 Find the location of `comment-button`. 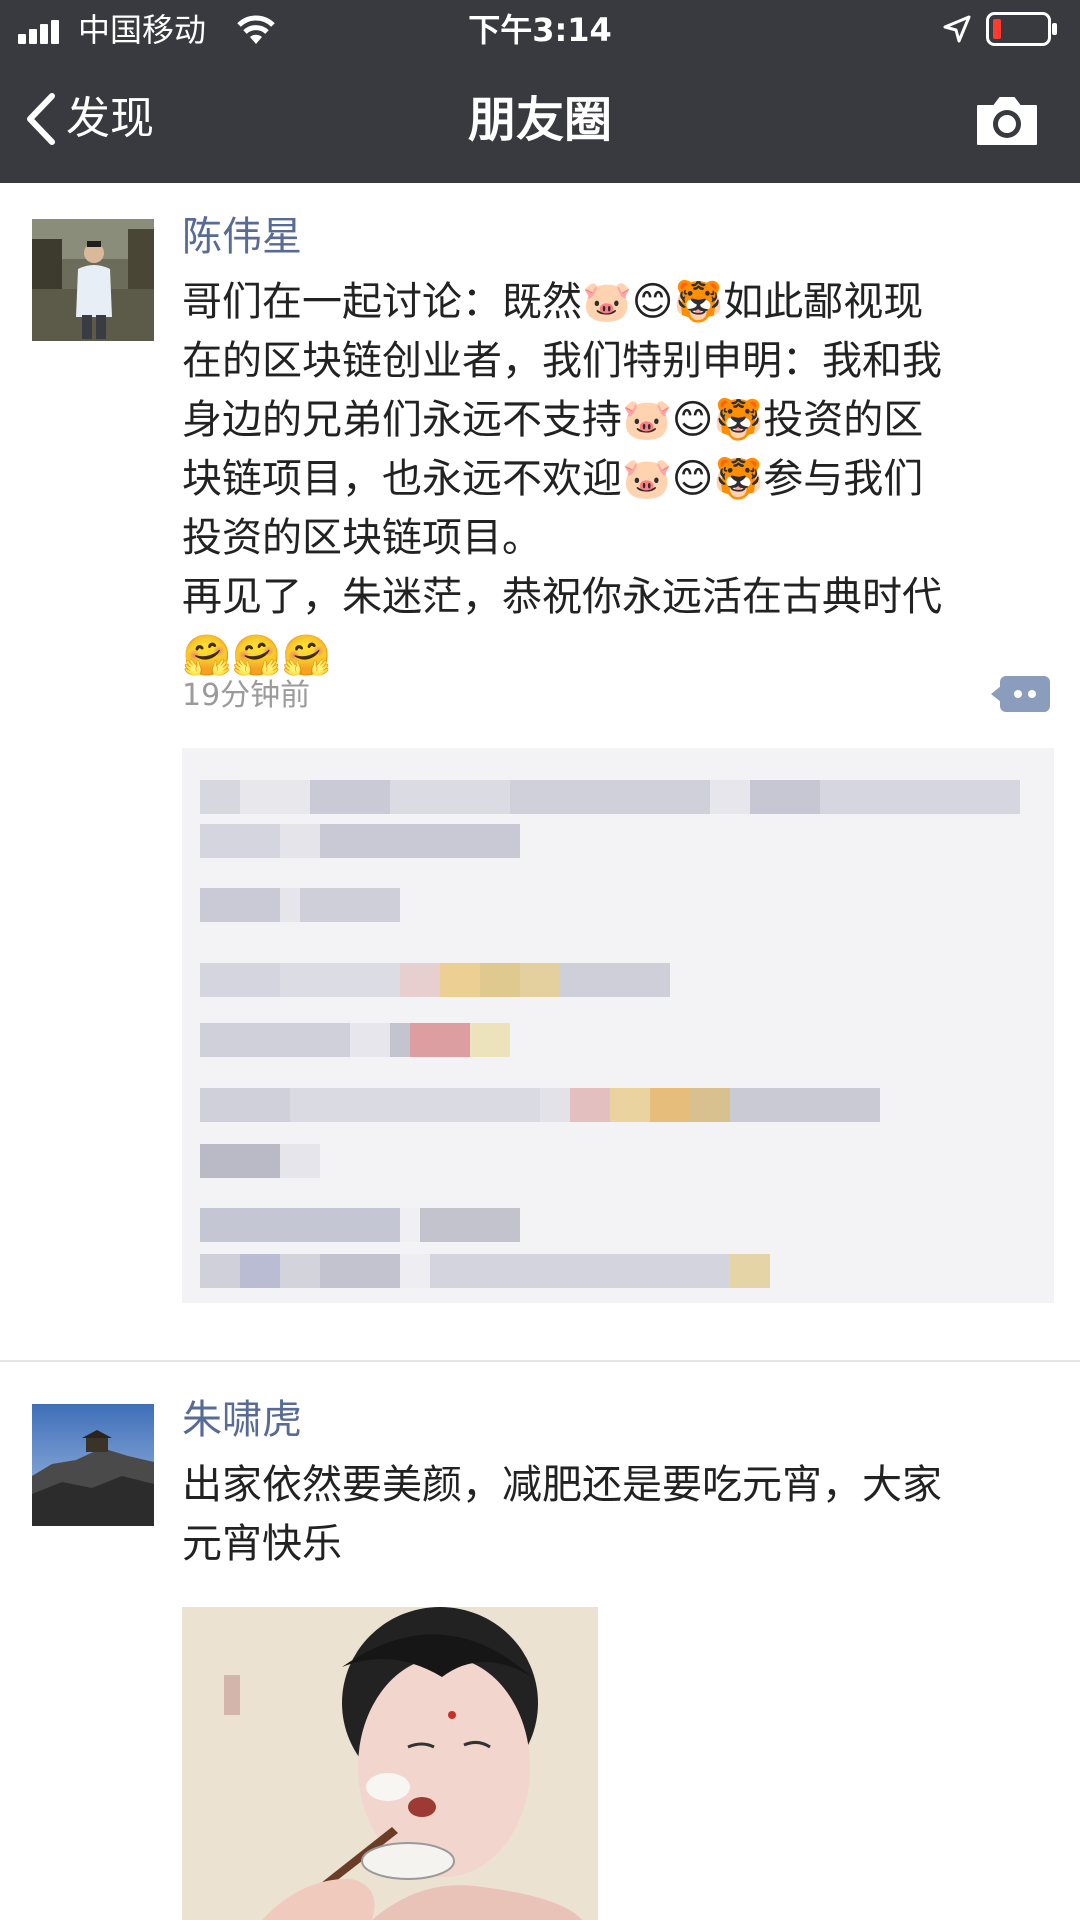

comment-button is located at coordinates (1020, 694).